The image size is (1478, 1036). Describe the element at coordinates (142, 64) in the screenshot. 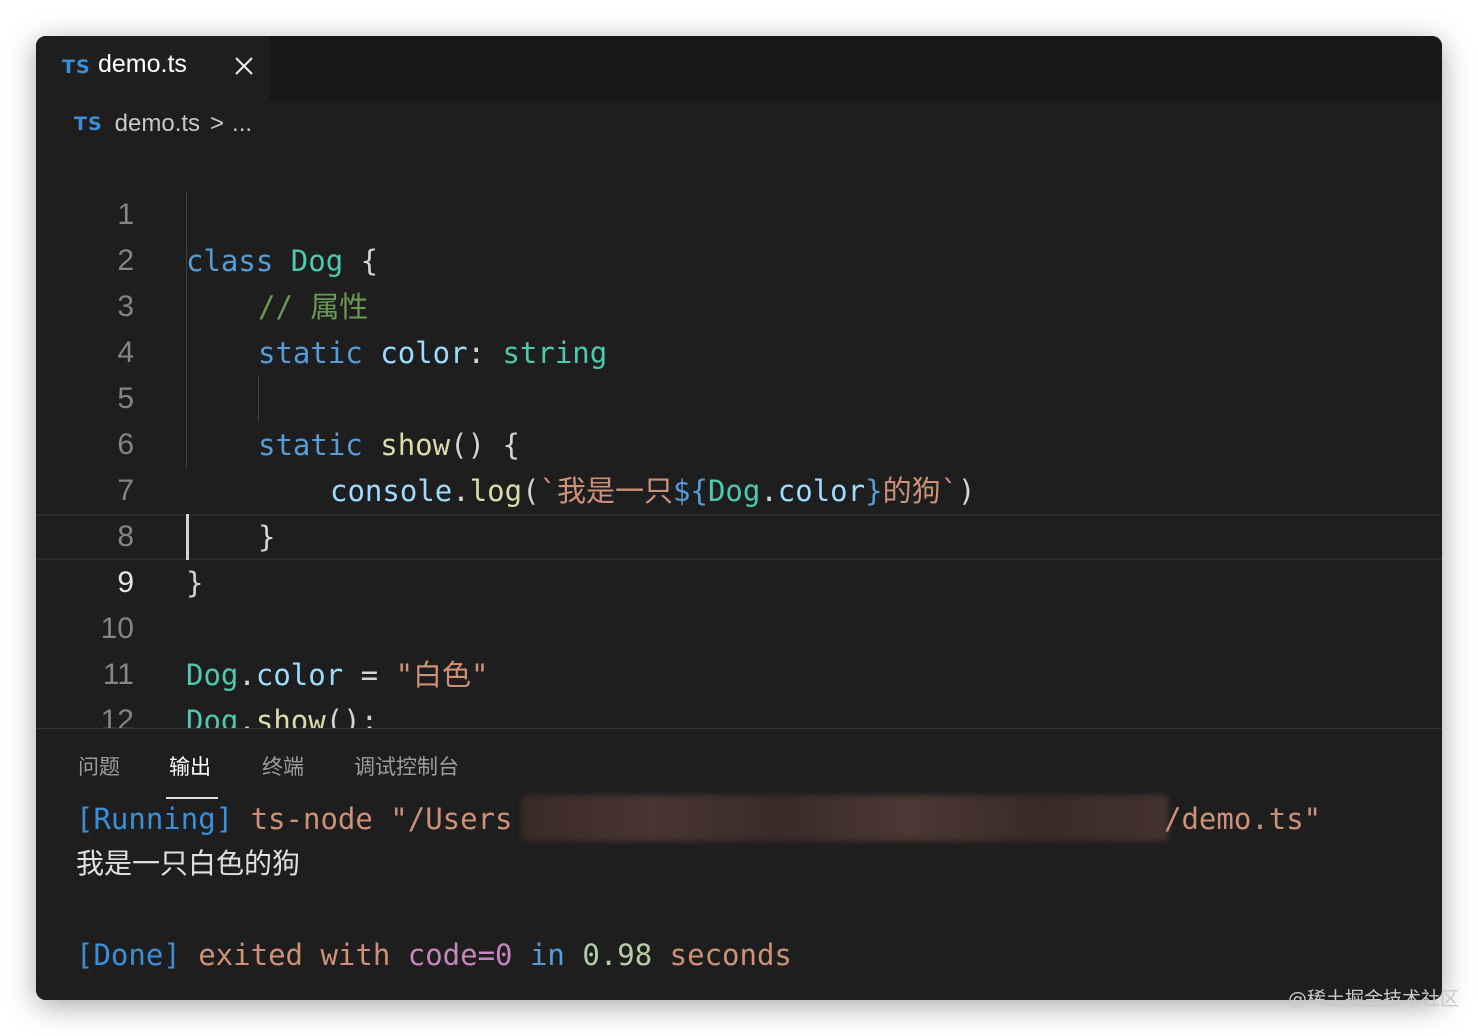

I see `tab-title: demo.ts` at that location.